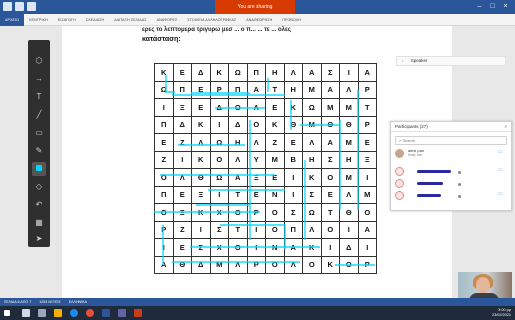 This screenshot has width=515, height=320. What do you see at coordinates (459, 196) in the screenshot?
I see `mic-icon` at bounding box center [459, 196].